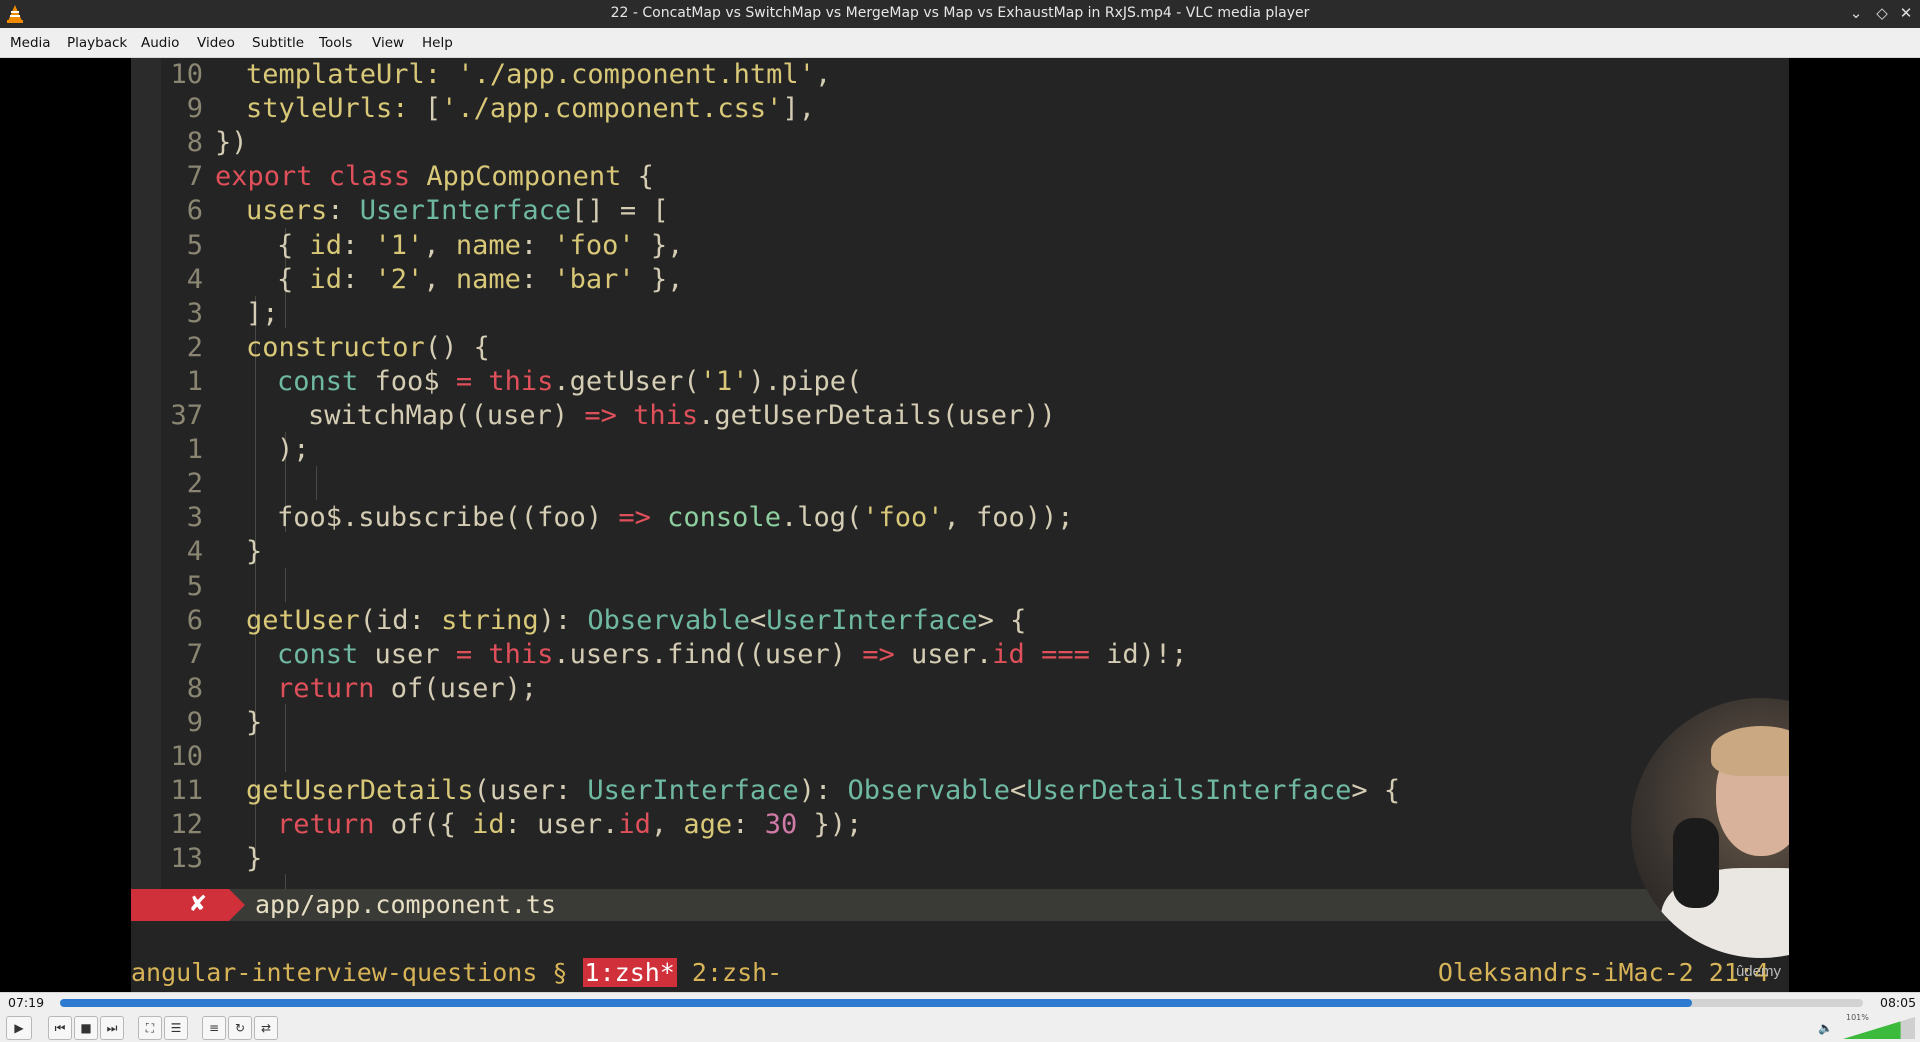 The image size is (1920, 1042). Describe the element at coordinates (960, 1017) in the screenshot. I see `player-controls: 07:19 08:05 ▶ ⏮ ■ ⏭ ⛶ ☰ ≡ ↻ ⇄ 🔈 101%` at that location.